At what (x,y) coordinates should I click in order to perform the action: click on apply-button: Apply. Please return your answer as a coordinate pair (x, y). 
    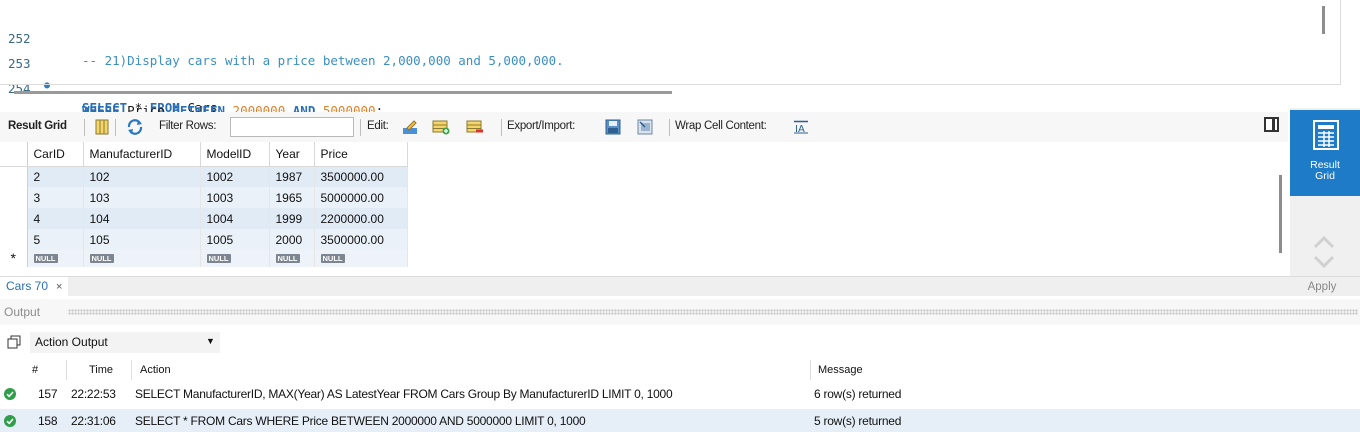
    Looking at the image, I should click on (1322, 287).